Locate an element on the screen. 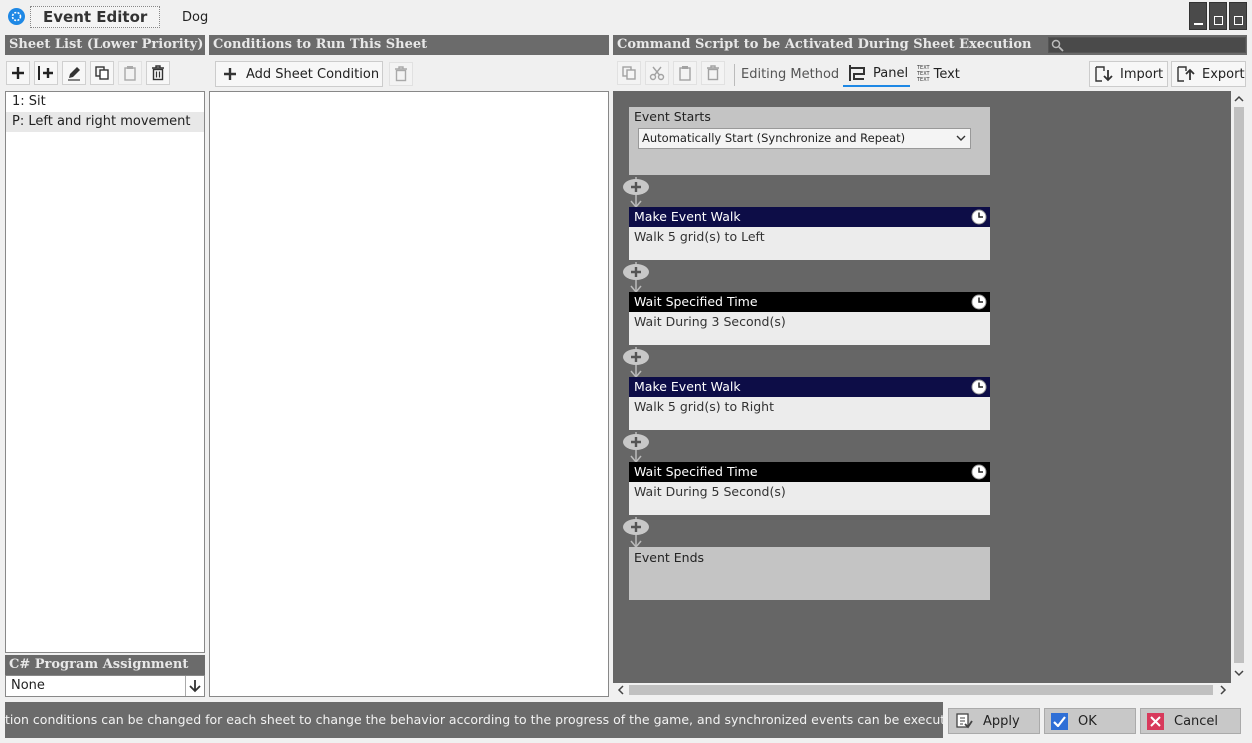 This screenshot has height=743, width=1252. toolbar-divider is located at coordinates (734, 75).